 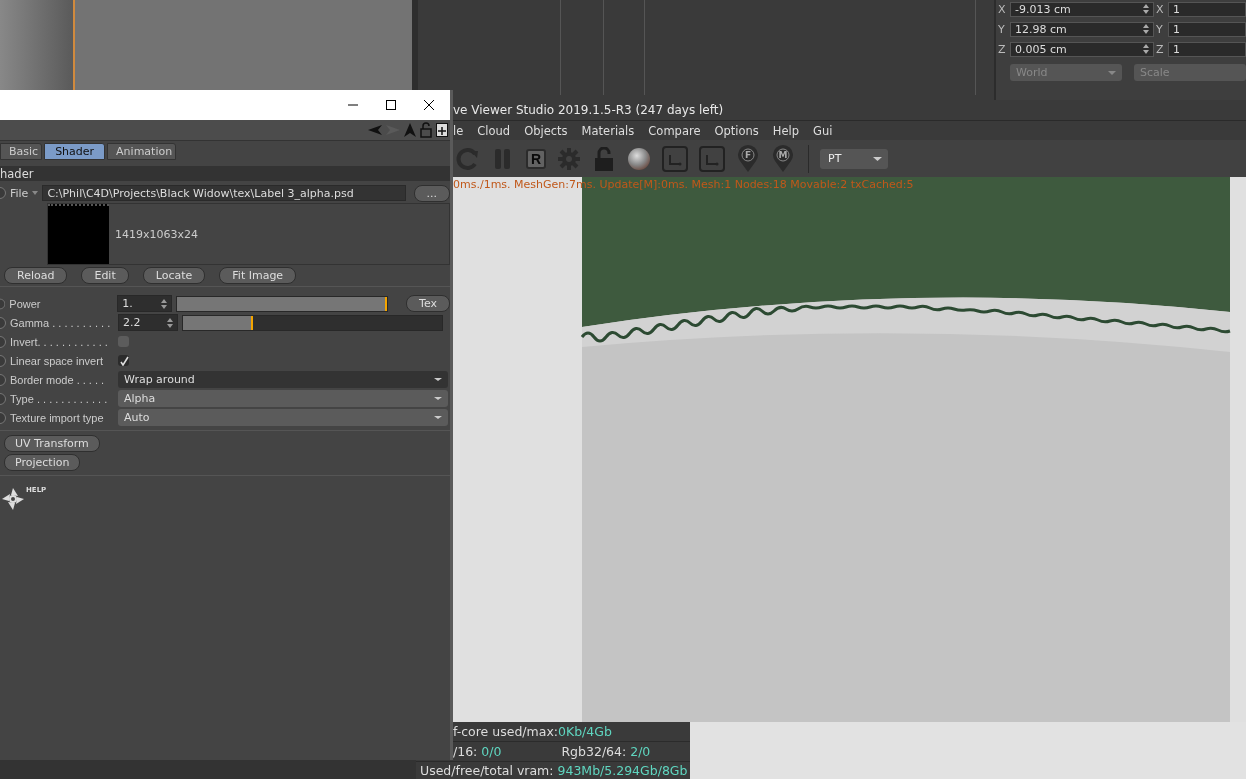 I want to click on tab: Shader, so click(x=75, y=151).